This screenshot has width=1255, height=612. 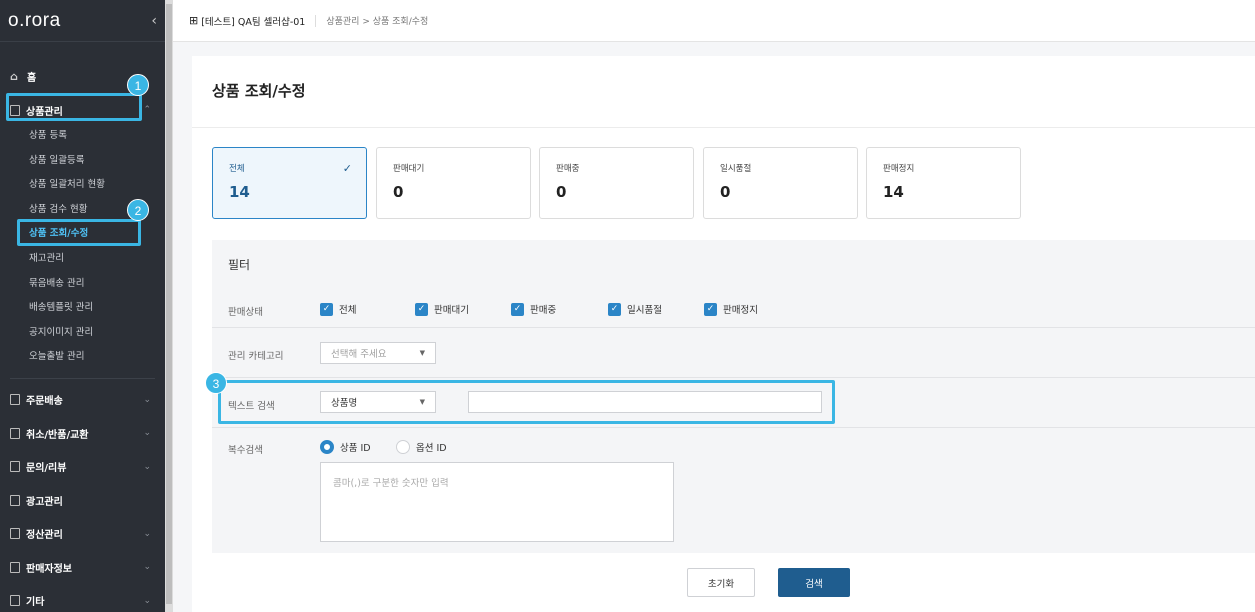 I want to click on ids-textarea: 콤마(,)로 구분한 숫자만 입력, so click(x=497, y=502).